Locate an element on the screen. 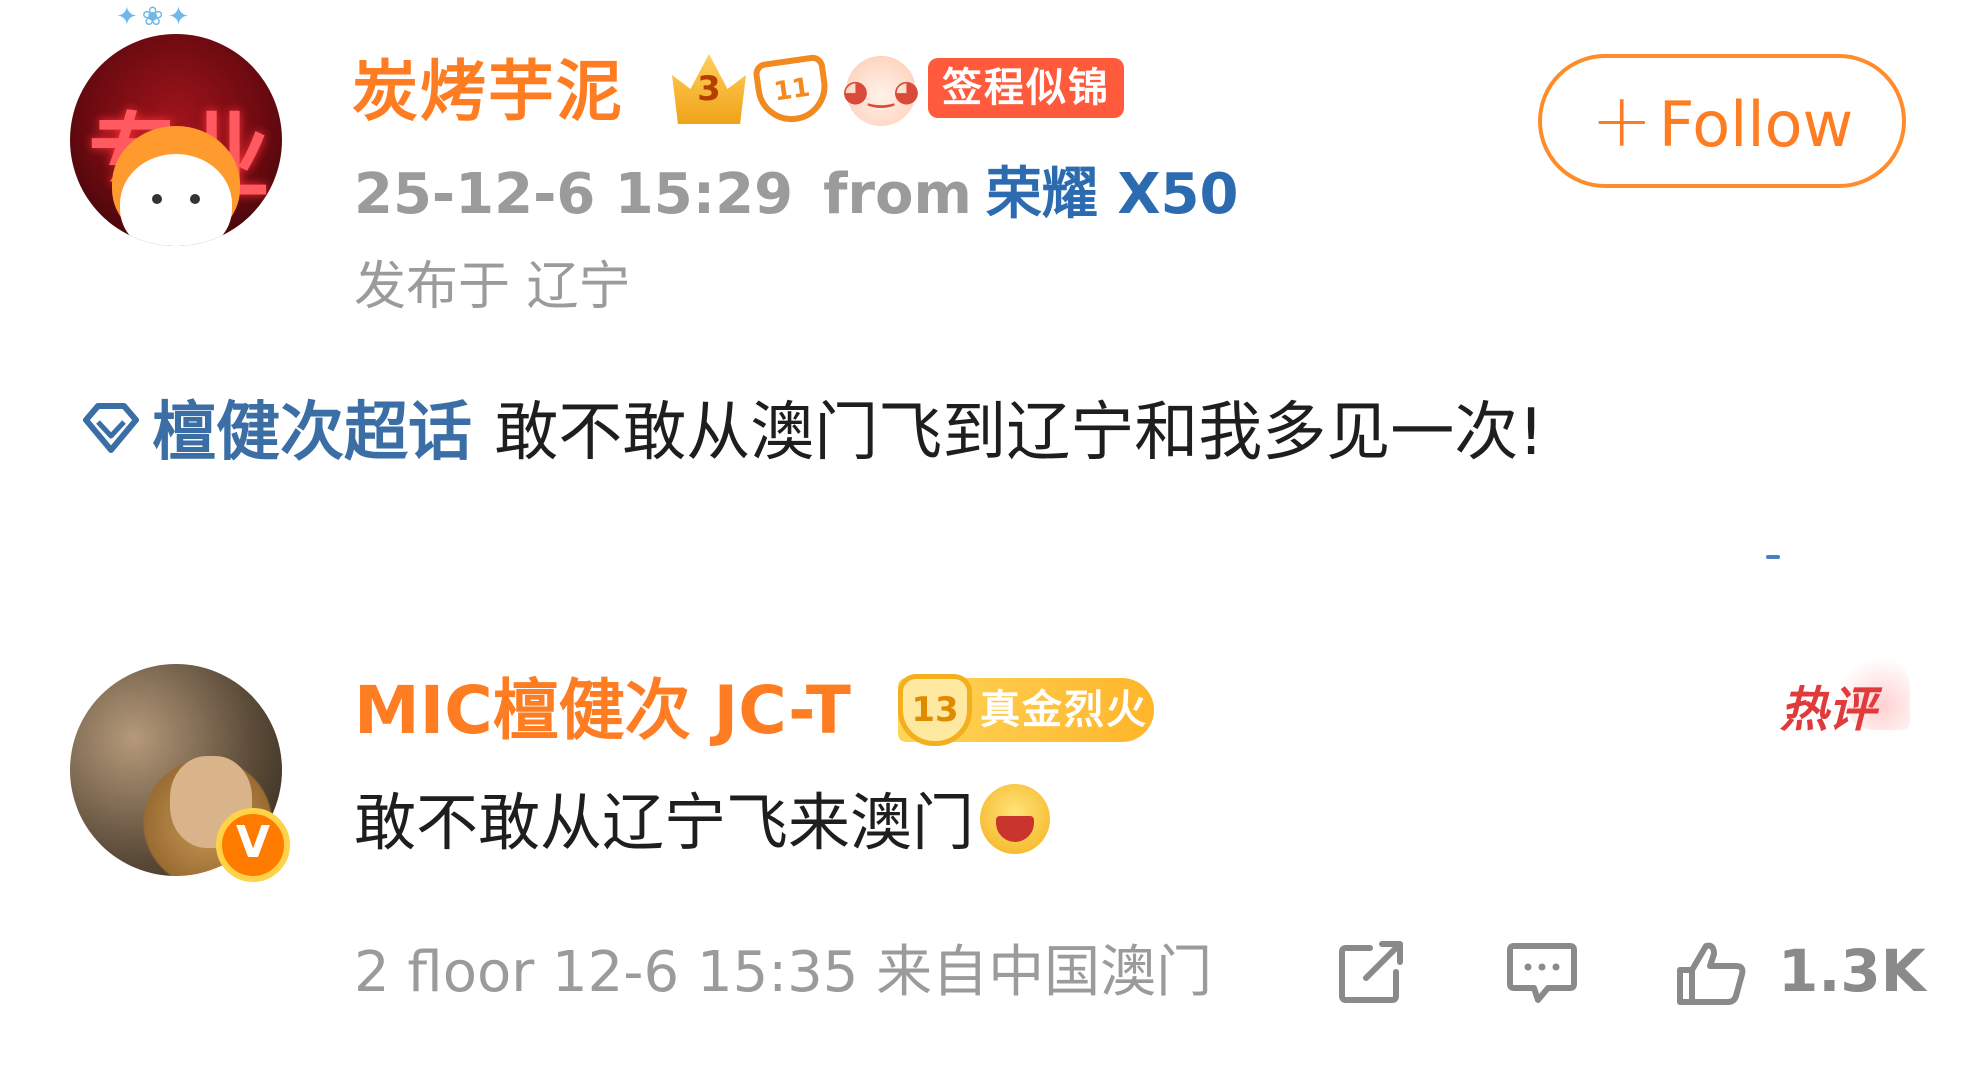 The width and height of the screenshot is (1979, 1080). crown-level-number: 3 is located at coordinates (709, 89).